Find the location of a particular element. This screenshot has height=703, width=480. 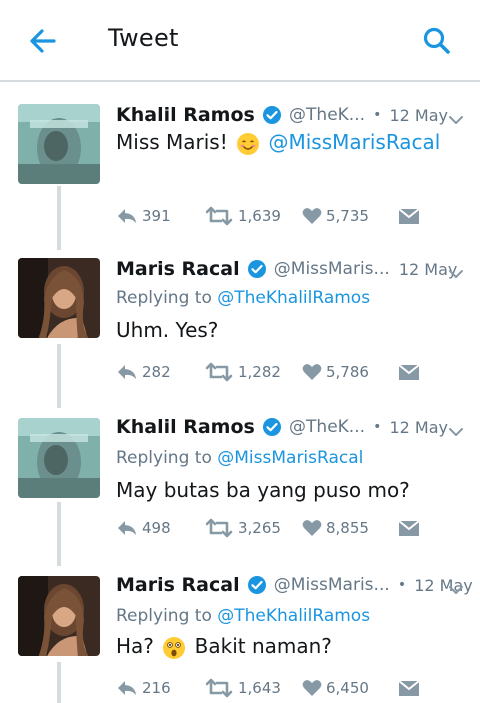

reply-button: 282 is located at coordinates (143, 372).